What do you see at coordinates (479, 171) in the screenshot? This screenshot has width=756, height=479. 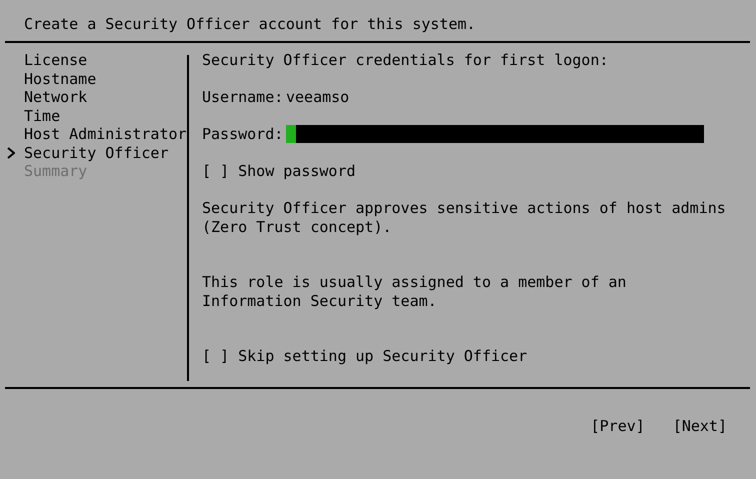 I see `show-password-checkbox: [ ] Show password` at bounding box center [479, 171].